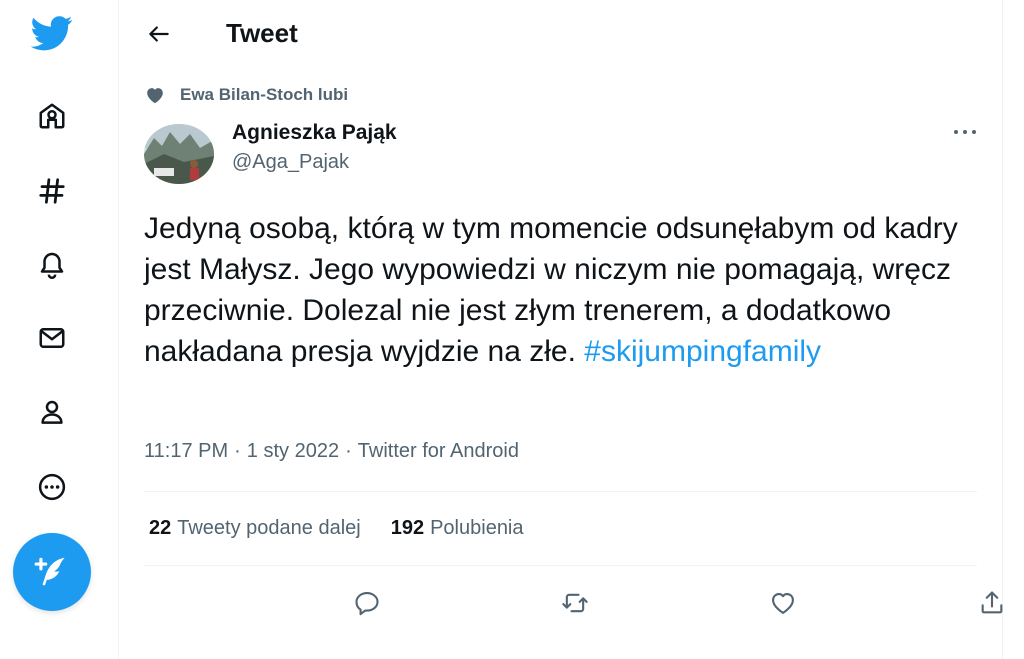 The width and height of the screenshot is (1024, 659). Describe the element at coordinates (269, 528) in the screenshot. I see `retweets-label: Tweety podane dalej` at that location.